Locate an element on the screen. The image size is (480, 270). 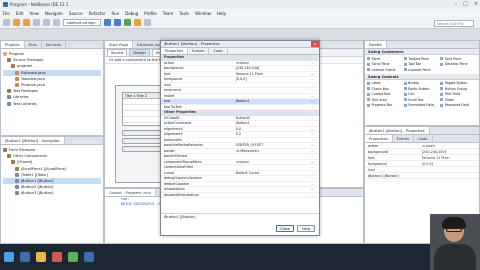
clean-build-icon is located at coordinates (117, 22).